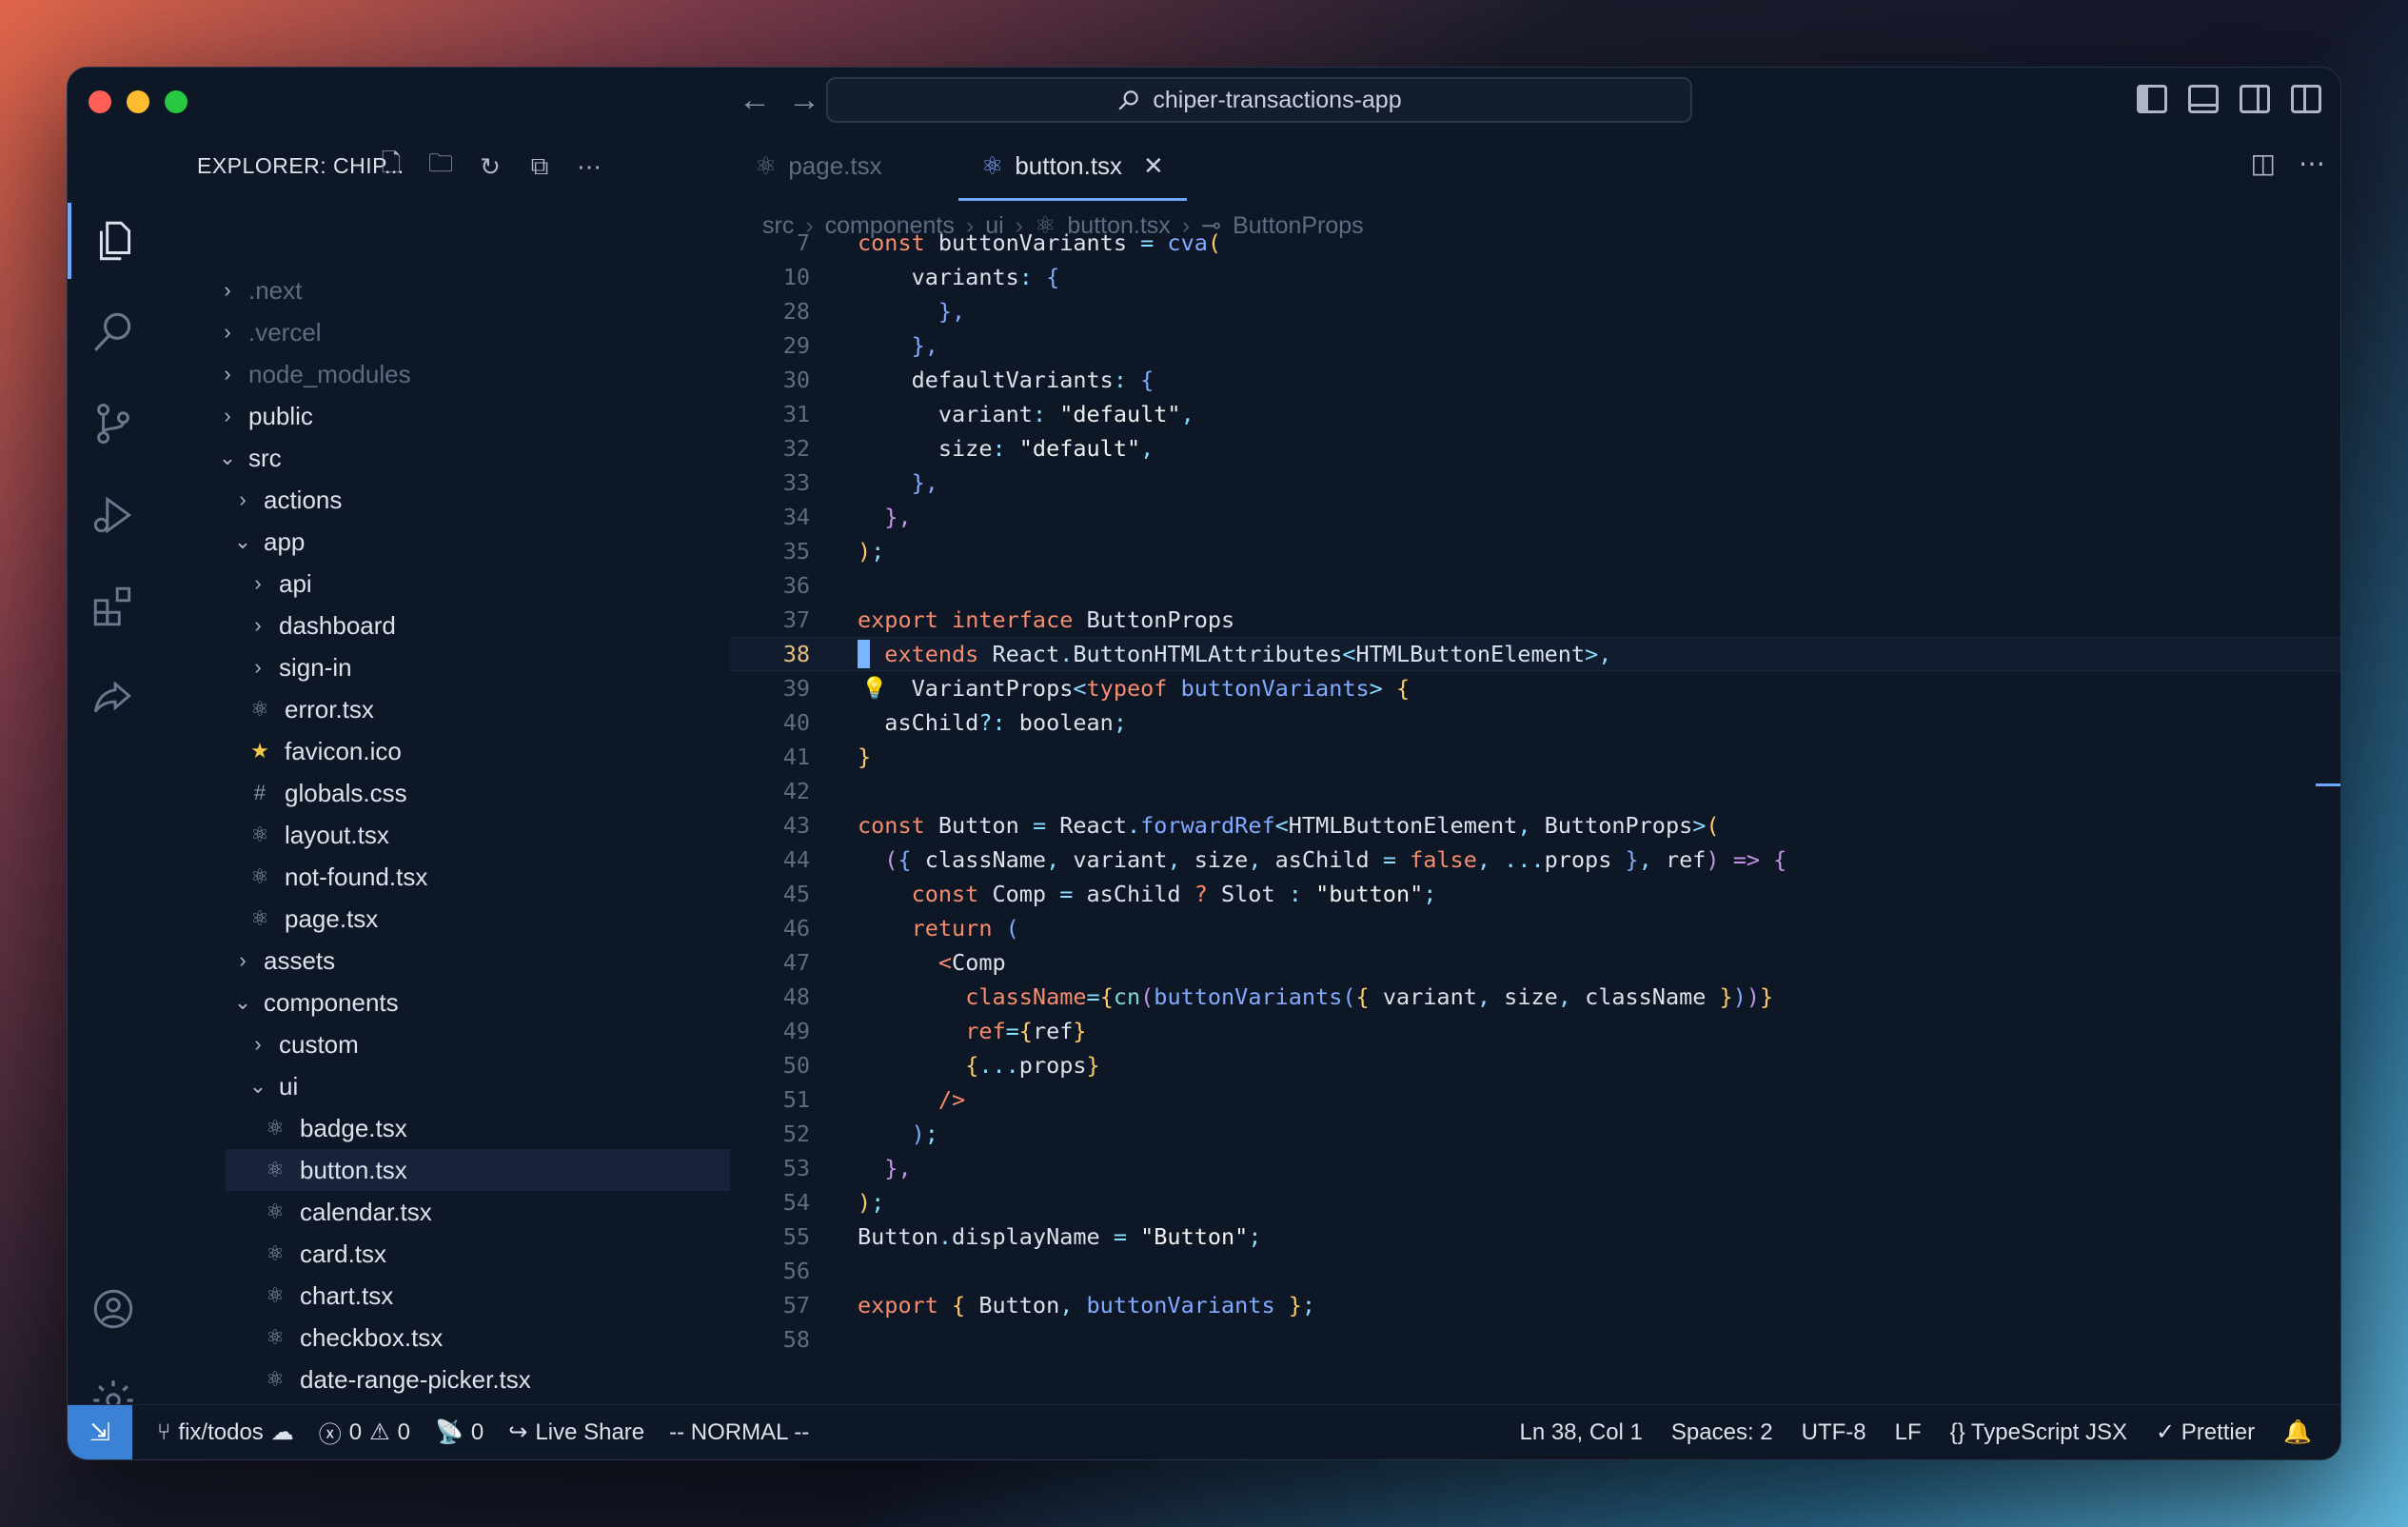 Image resolution: width=2408 pixels, height=1527 pixels. I want to click on search-icon, so click(113, 332).